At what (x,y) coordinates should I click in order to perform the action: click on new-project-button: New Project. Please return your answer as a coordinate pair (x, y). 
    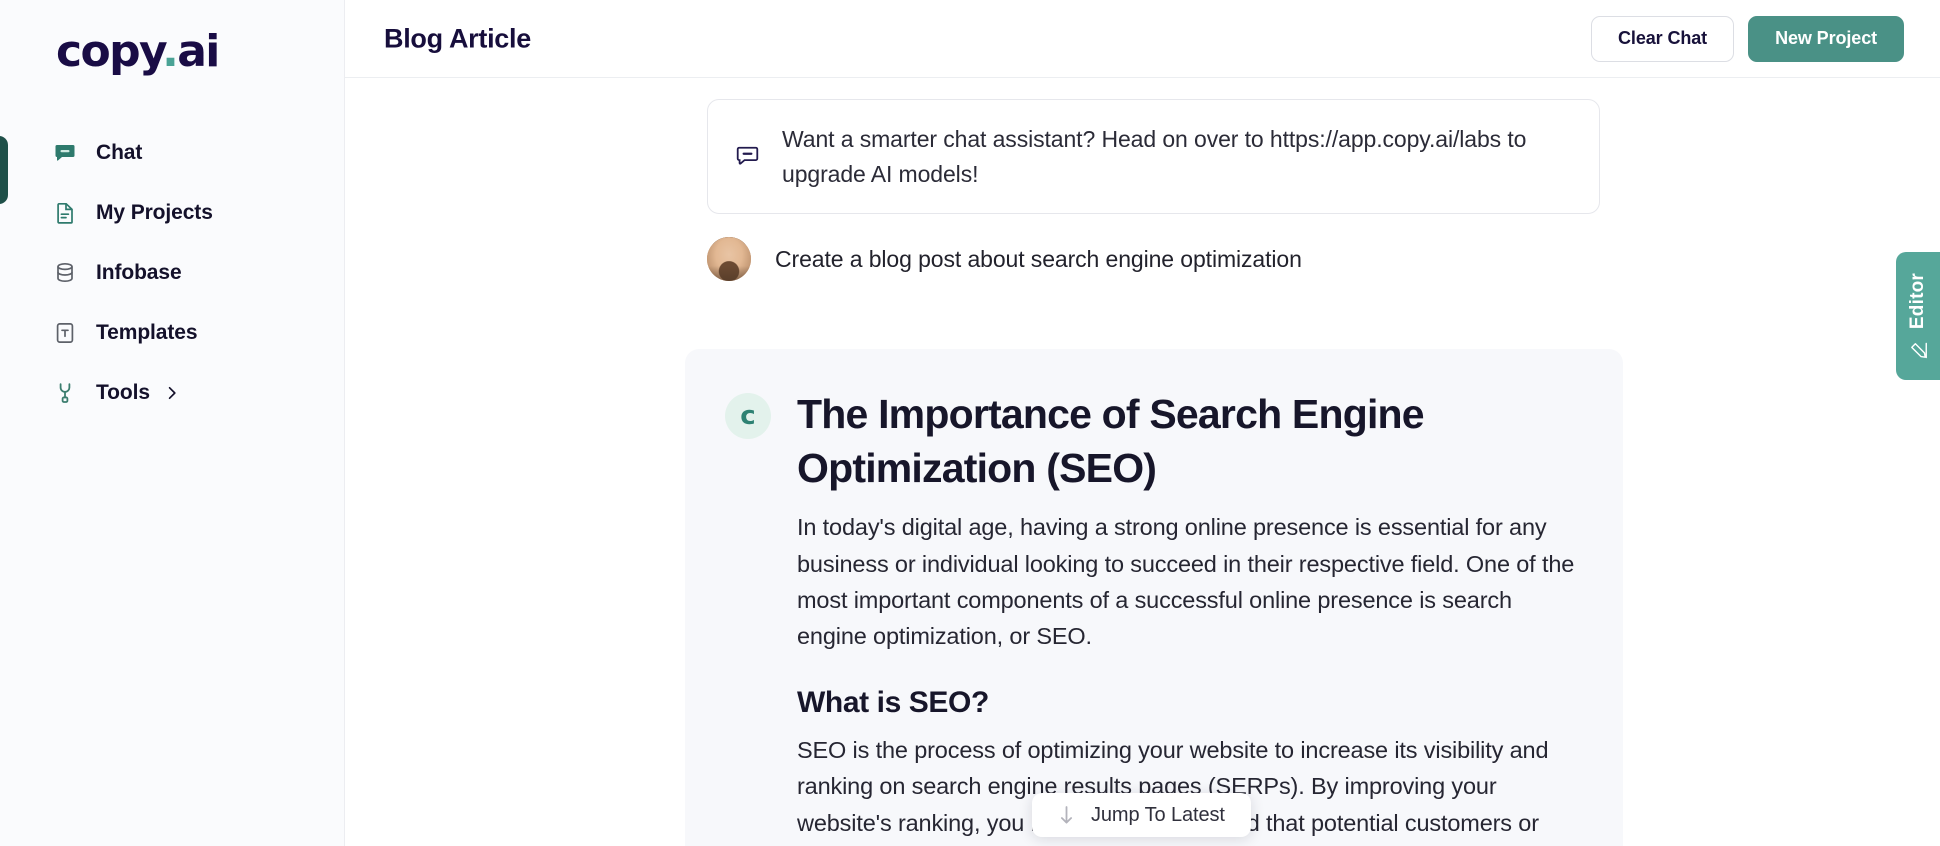
    Looking at the image, I should click on (1826, 38).